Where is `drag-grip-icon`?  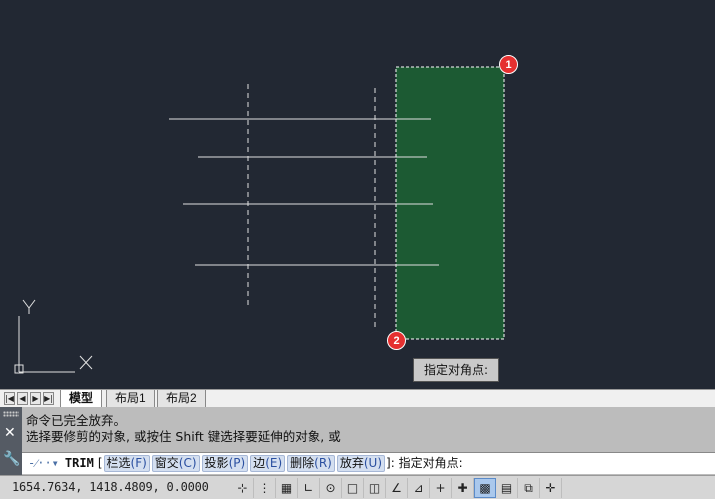 drag-grip-icon is located at coordinates (11, 414).